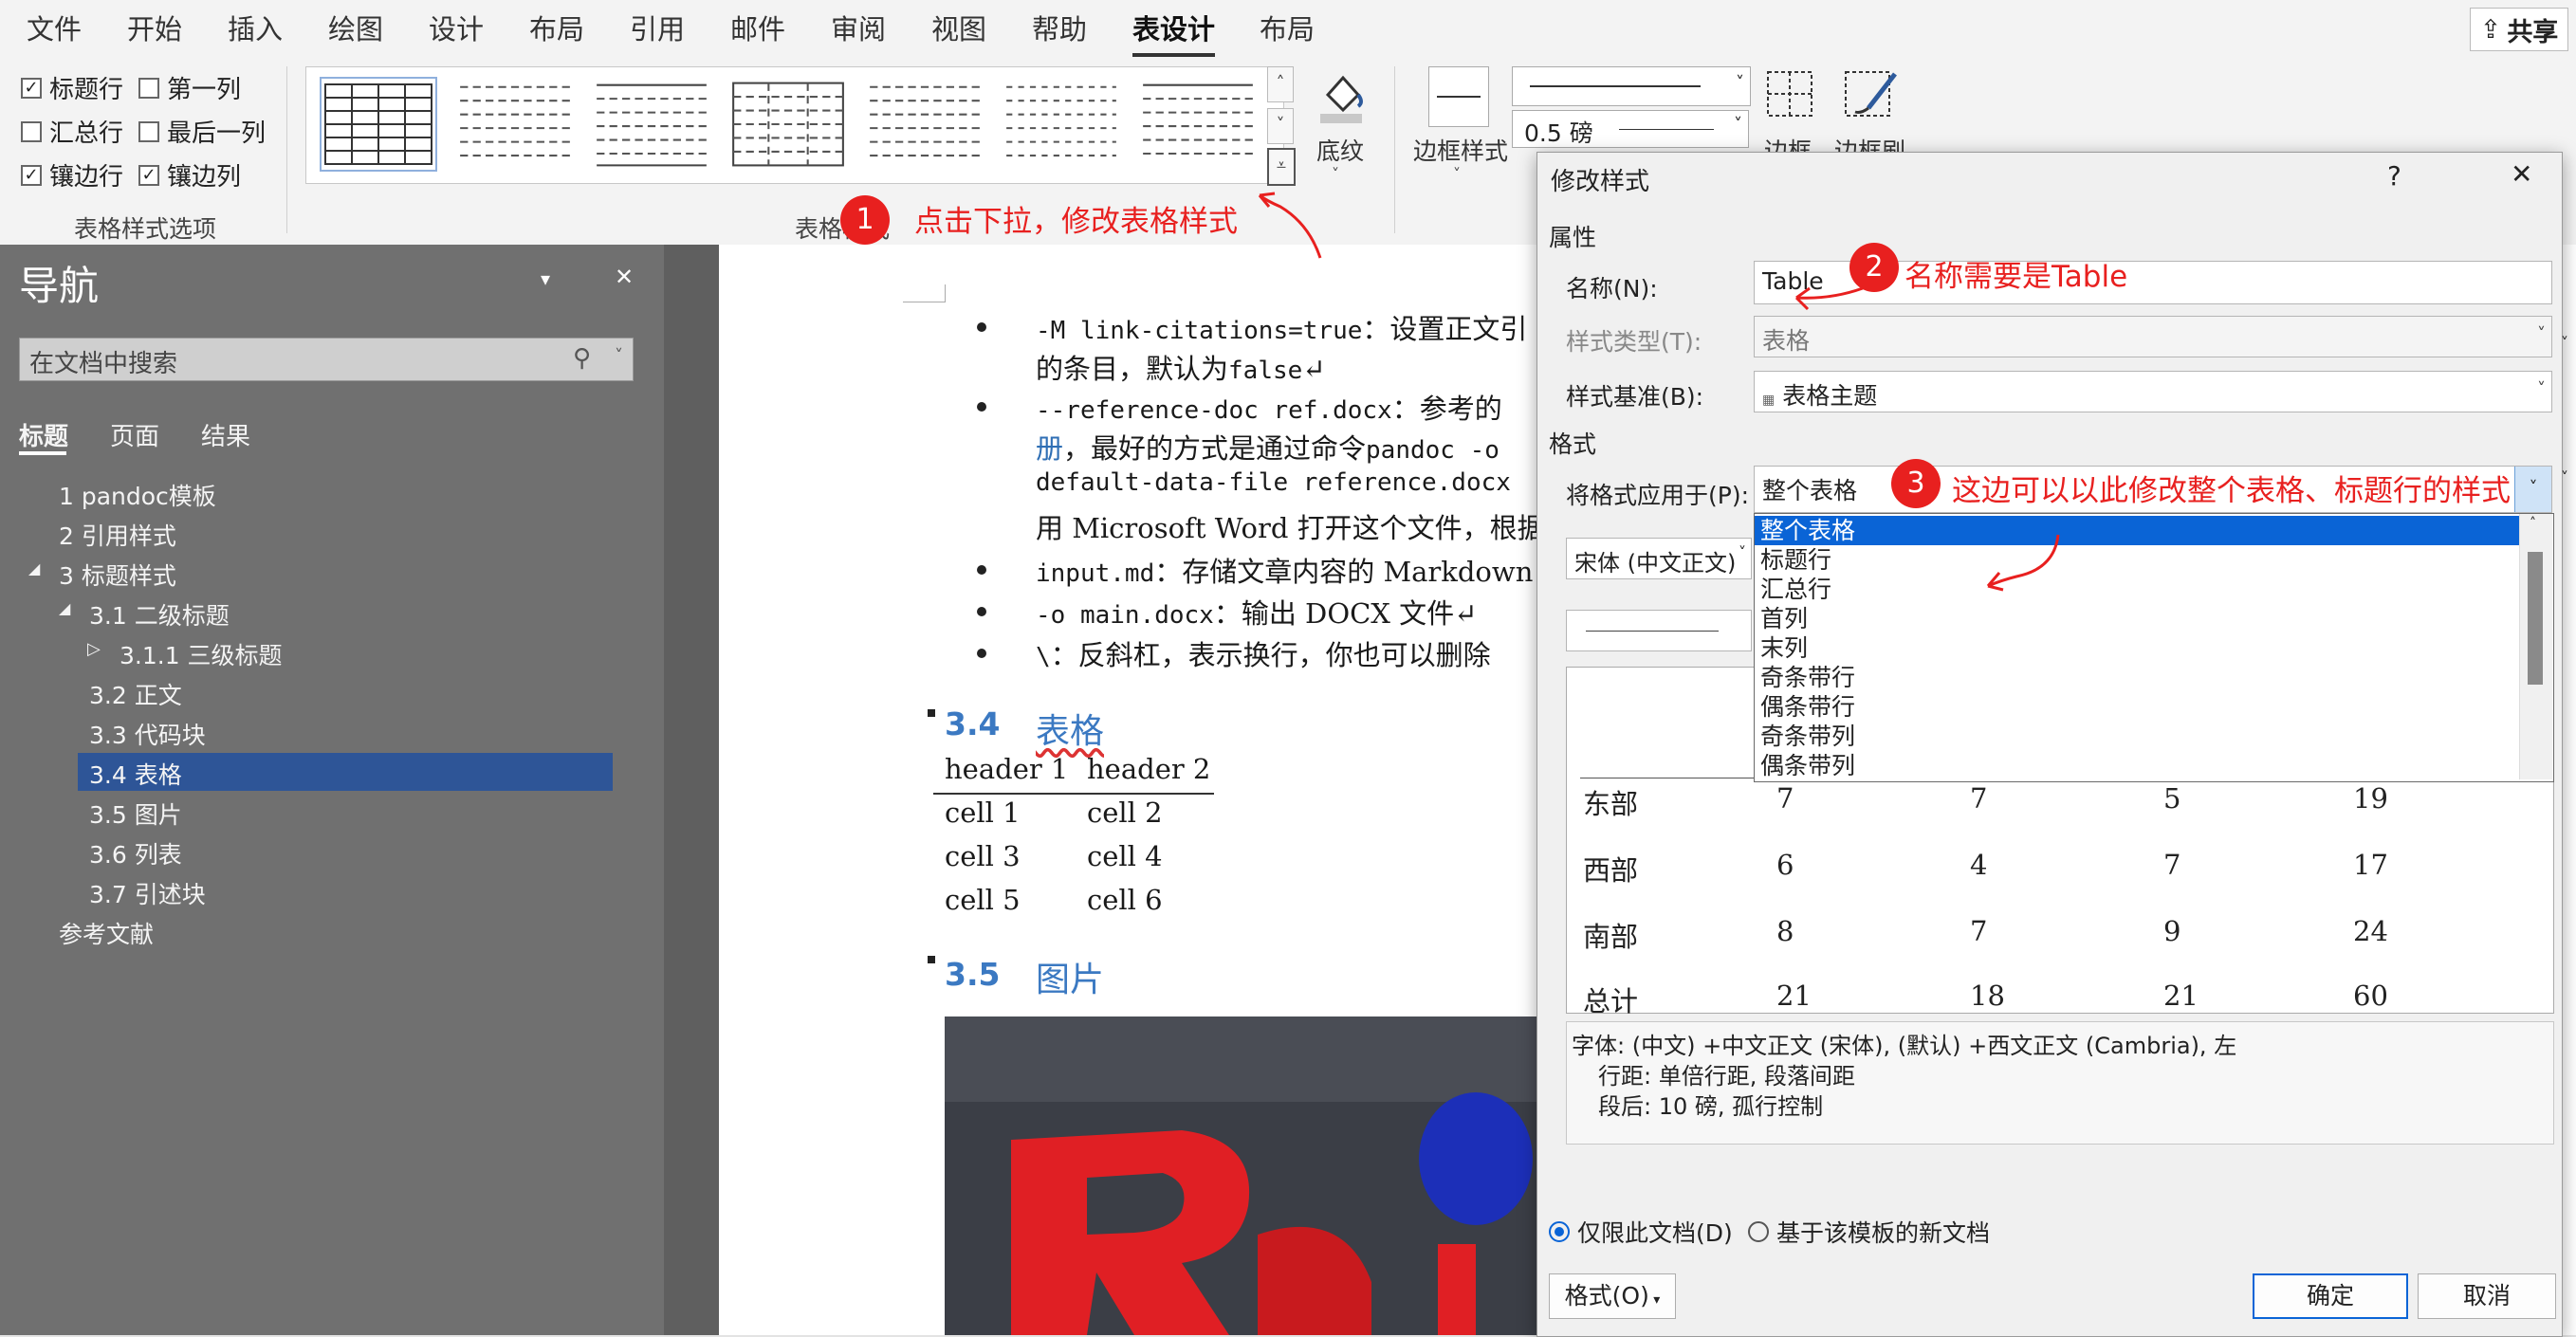  What do you see at coordinates (1240, 1175) in the screenshot?
I see `document-image` at bounding box center [1240, 1175].